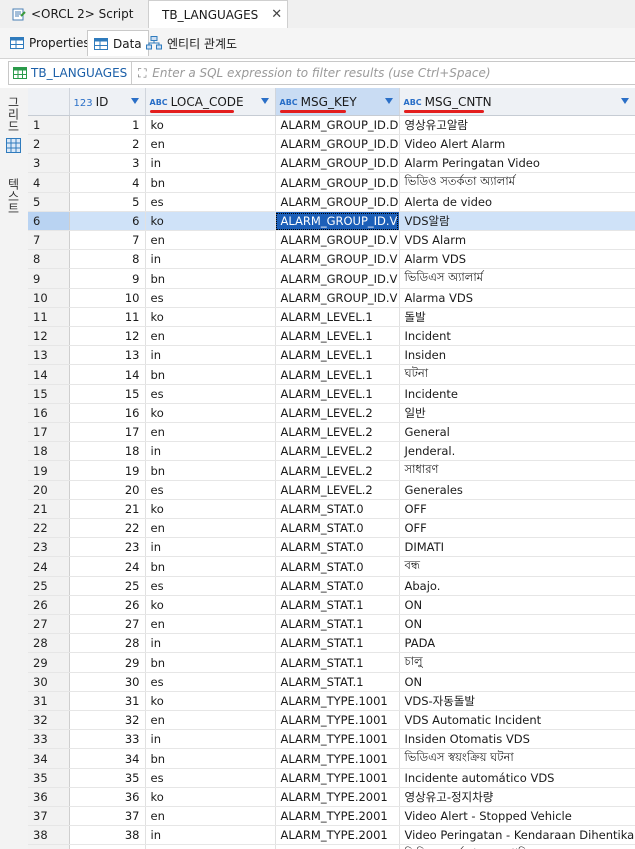 This screenshot has width=635, height=849. Describe the element at coordinates (331, 682) in the screenshot. I see `table-row: 30 30 es ALARM_STAT.1 ON` at that location.